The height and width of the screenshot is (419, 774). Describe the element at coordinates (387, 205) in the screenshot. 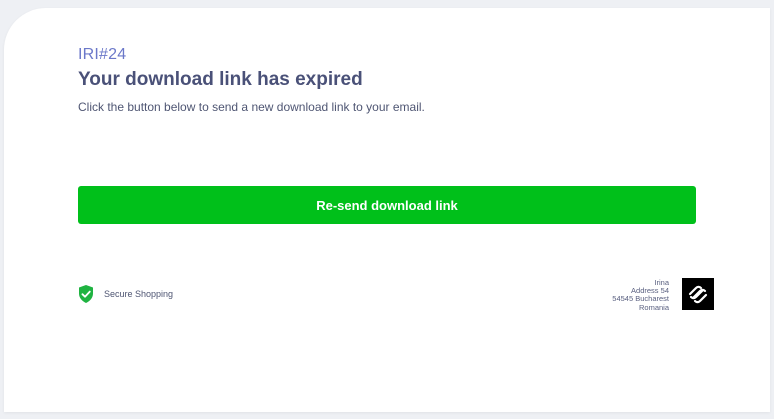

I see `resend-download-link-button: Re-send download link` at that location.